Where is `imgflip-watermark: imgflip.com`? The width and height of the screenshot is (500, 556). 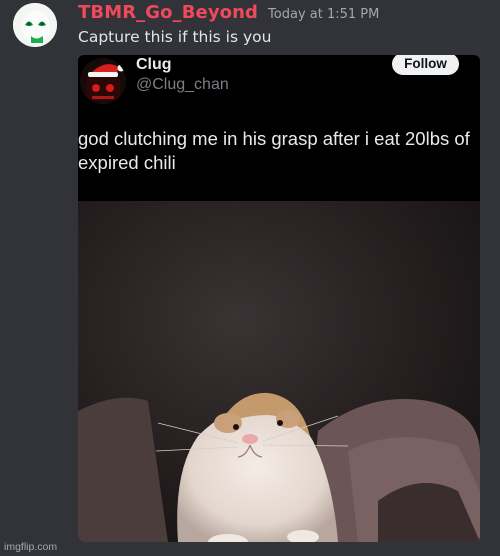 imgflip-watermark: imgflip.com is located at coordinates (31, 547).